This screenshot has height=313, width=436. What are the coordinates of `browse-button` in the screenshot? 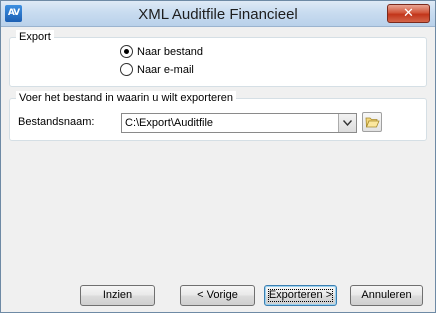 It's located at (372, 122).